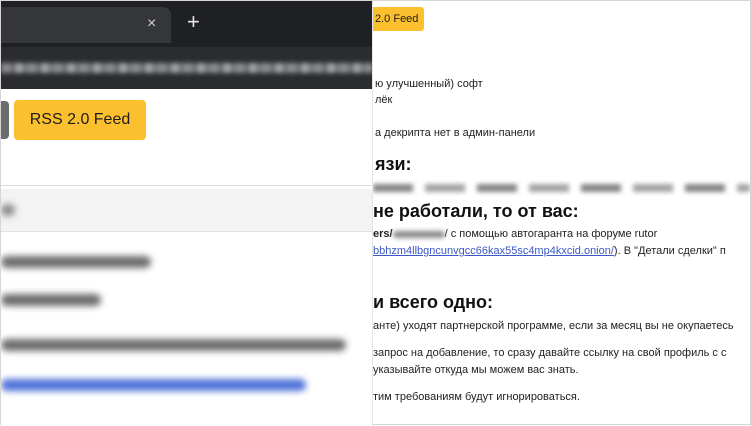 This screenshot has height=426, width=751. I want to click on section-heading: язи:, so click(393, 164).